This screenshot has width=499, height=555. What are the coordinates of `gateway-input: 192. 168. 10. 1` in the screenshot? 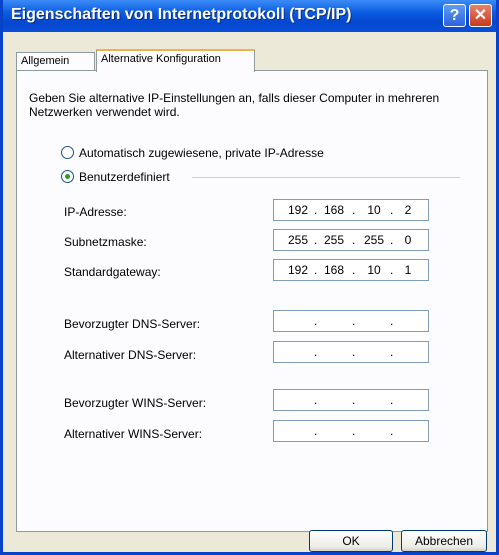 It's located at (351, 270).